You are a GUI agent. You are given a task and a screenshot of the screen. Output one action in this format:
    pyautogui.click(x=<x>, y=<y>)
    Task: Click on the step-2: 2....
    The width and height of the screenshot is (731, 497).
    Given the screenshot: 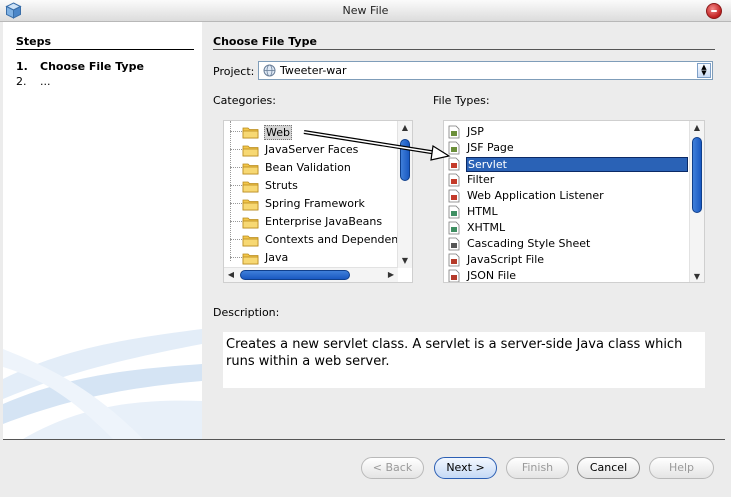 What is the action you would take?
    pyautogui.click(x=33, y=81)
    